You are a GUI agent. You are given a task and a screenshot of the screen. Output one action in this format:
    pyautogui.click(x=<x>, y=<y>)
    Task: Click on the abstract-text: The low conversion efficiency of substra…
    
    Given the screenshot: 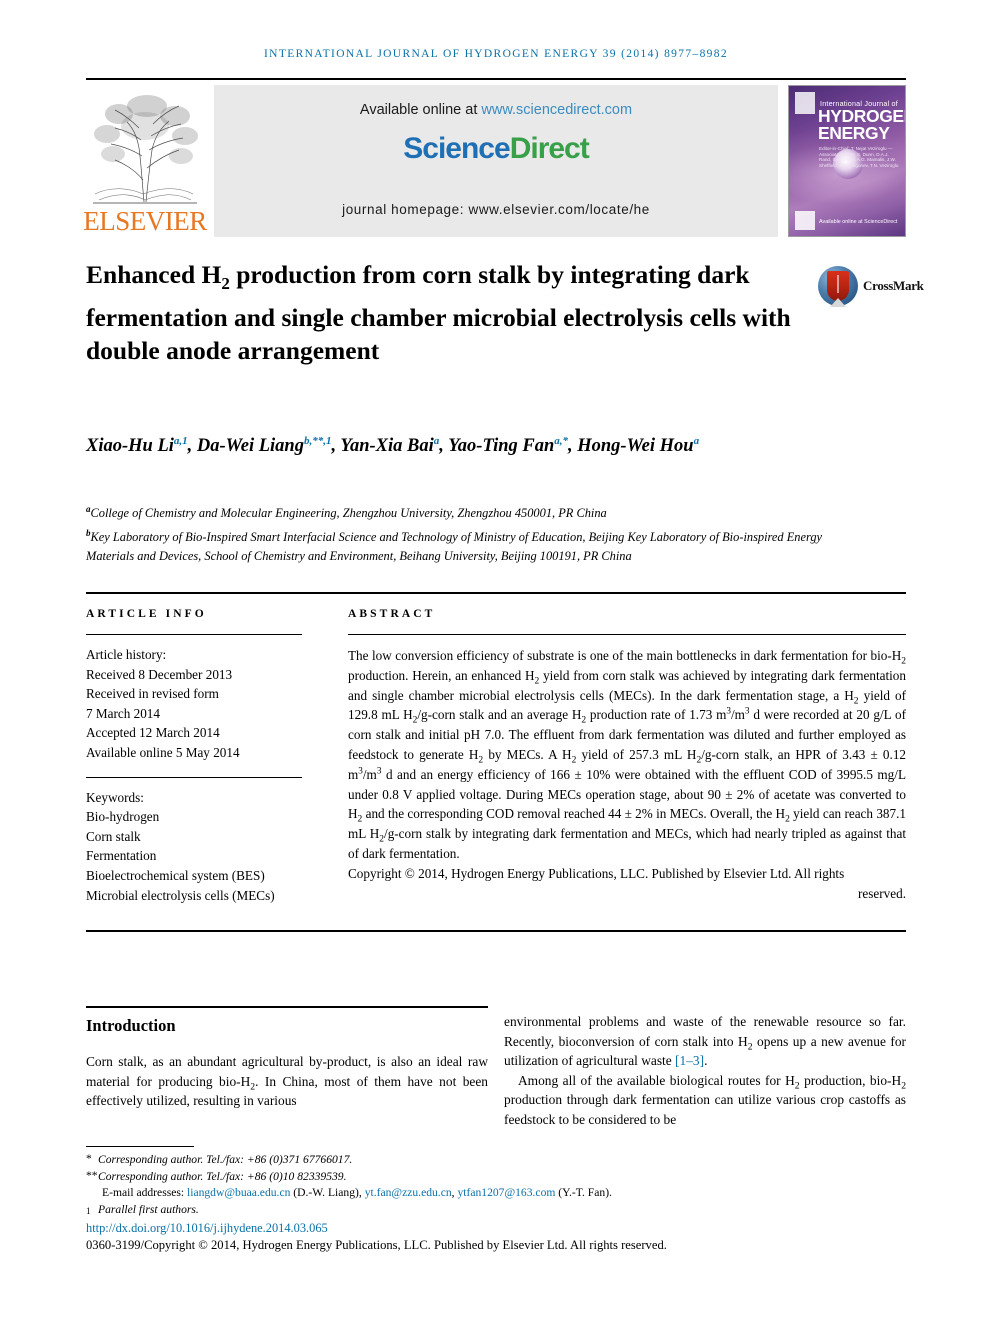 What is the action you would take?
    pyautogui.click(x=627, y=754)
    